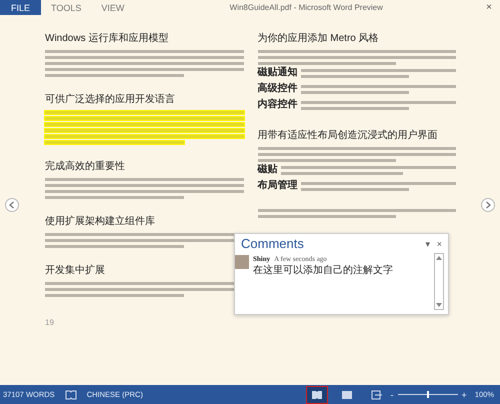  What do you see at coordinates (323, 270) in the screenshot?
I see `comment-text: 在这里可以添加自己的注解文字` at bounding box center [323, 270].